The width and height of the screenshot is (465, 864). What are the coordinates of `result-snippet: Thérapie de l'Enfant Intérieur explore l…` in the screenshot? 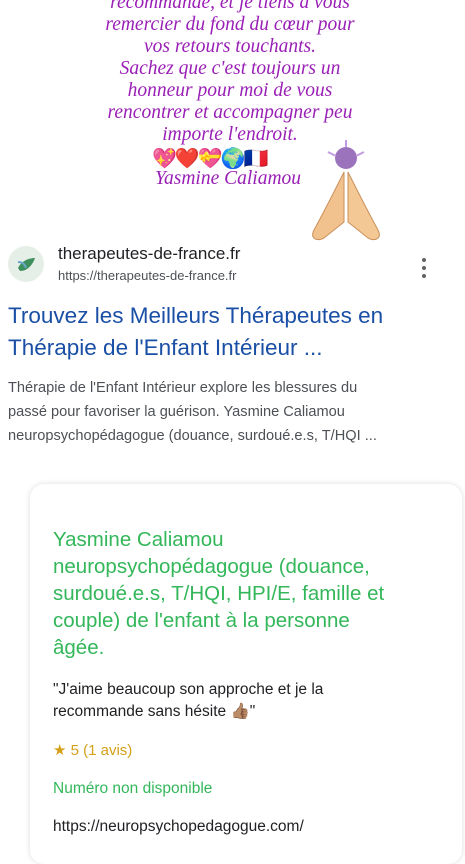 It's located at (233, 412).